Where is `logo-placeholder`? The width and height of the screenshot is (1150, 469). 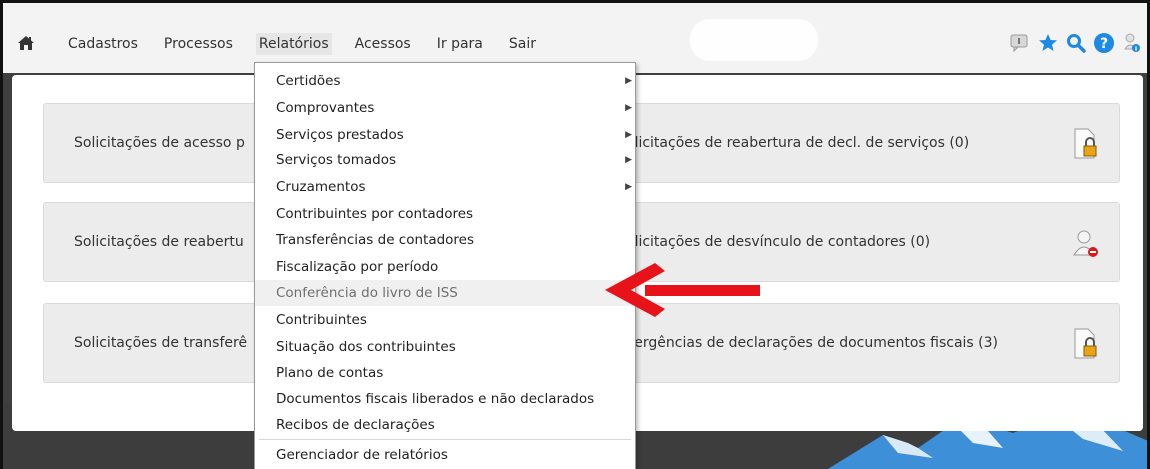
logo-placeholder is located at coordinates (754, 40).